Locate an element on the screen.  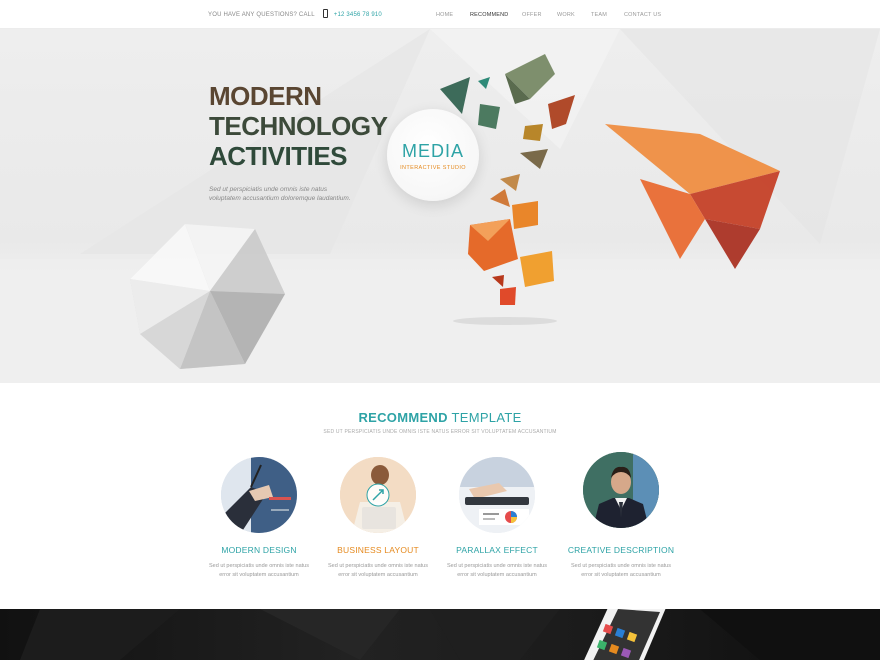
tablet-hands-photo-icon is located at coordinates (497, 495).